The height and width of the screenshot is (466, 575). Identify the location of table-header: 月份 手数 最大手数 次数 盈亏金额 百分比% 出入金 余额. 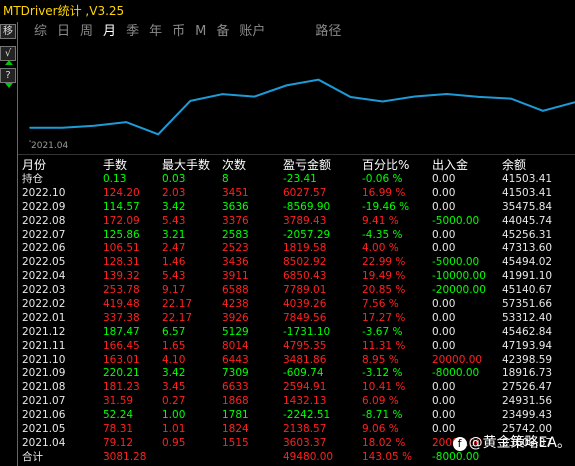
(287, 164).